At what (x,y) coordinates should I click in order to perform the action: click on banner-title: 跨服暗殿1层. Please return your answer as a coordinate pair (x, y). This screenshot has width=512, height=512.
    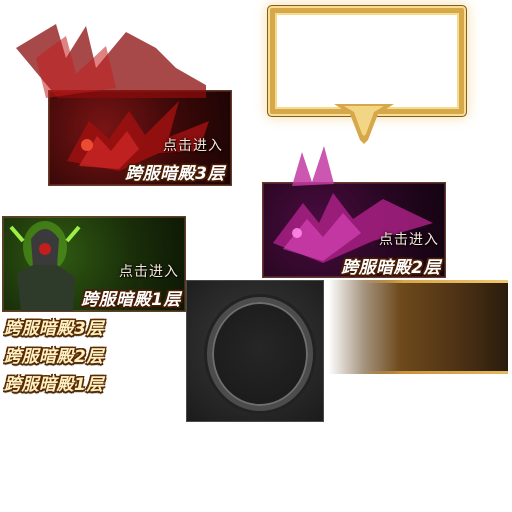
    Looking at the image, I should click on (131, 300).